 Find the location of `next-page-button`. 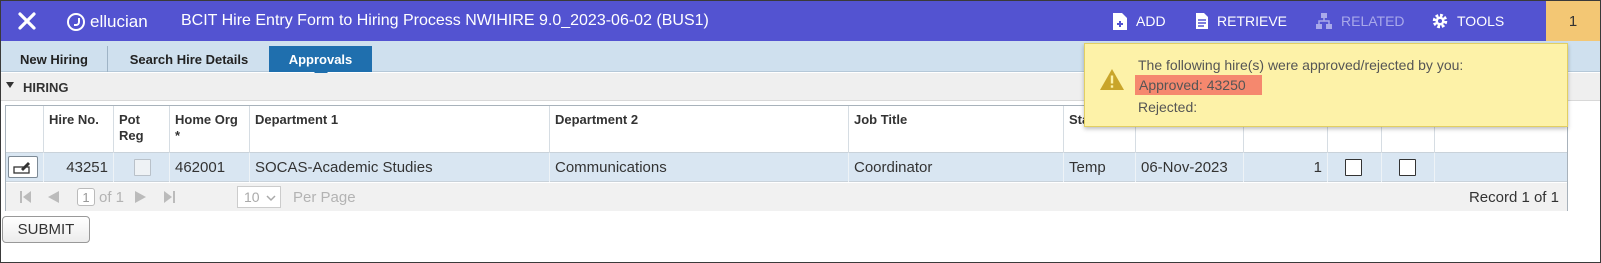

next-page-button is located at coordinates (141, 197).